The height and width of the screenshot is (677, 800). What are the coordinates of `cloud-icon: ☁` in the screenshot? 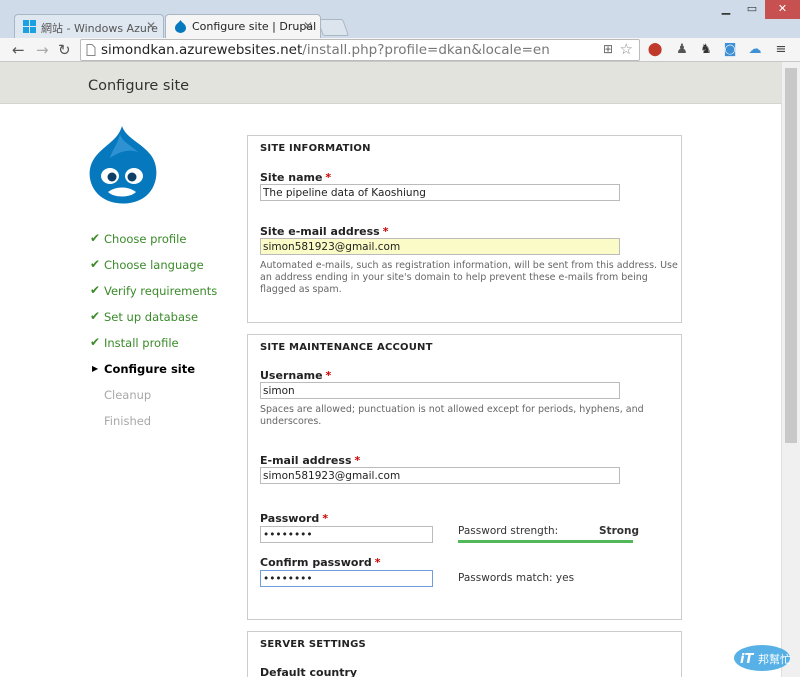 It's located at (755, 50).